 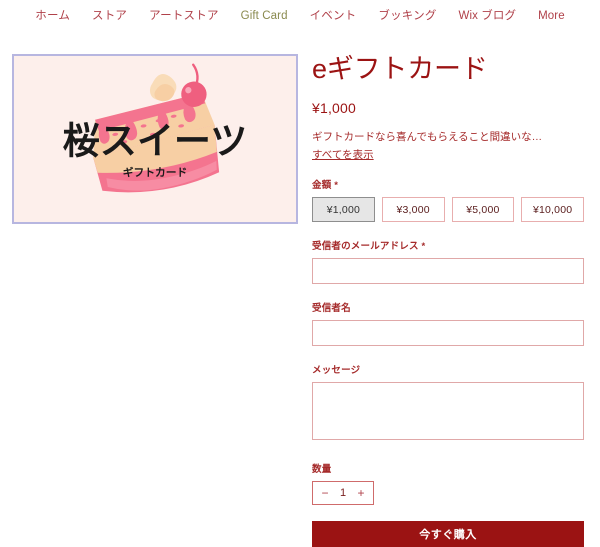 I want to click on amount-option-5000: ¥5,000, so click(x=483, y=209).